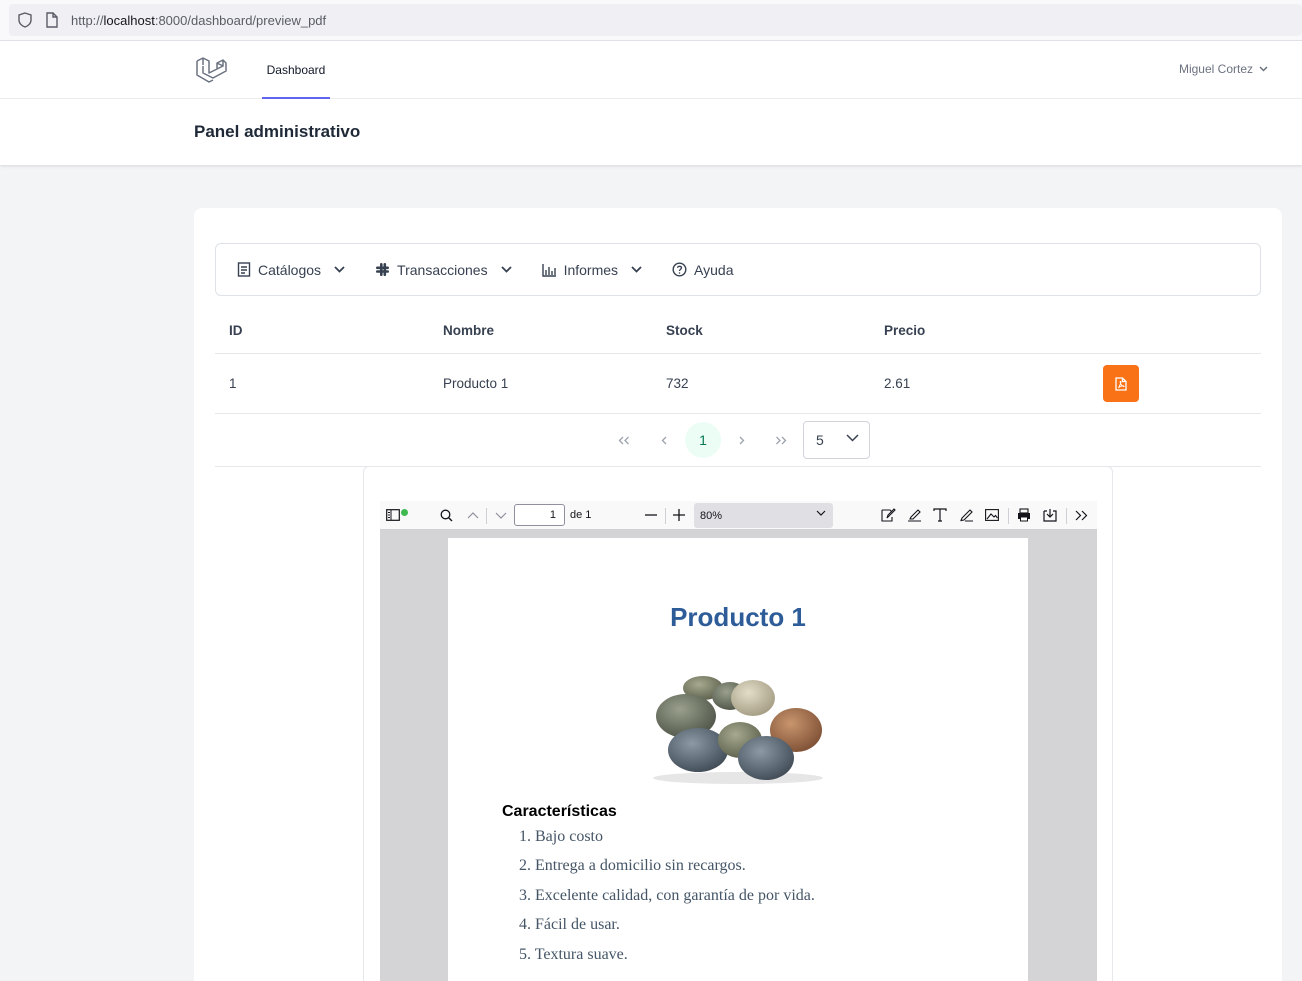  What do you see at coordinates (581, 515) in the screenshot?
I see `page-count-label: de 1` at bounding box center [581, 515].